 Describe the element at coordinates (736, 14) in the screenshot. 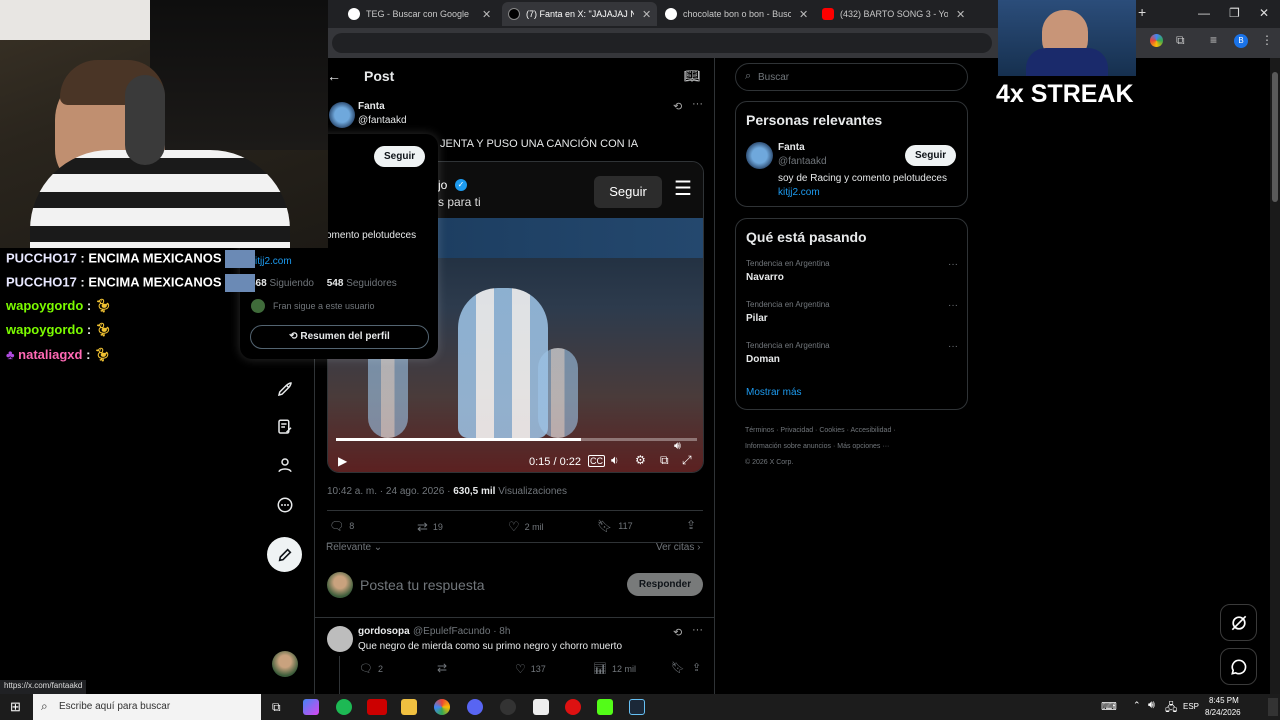

I see `browser-tab-chocolate: chocolate bon o bon - Buscar c ✕` at that location.